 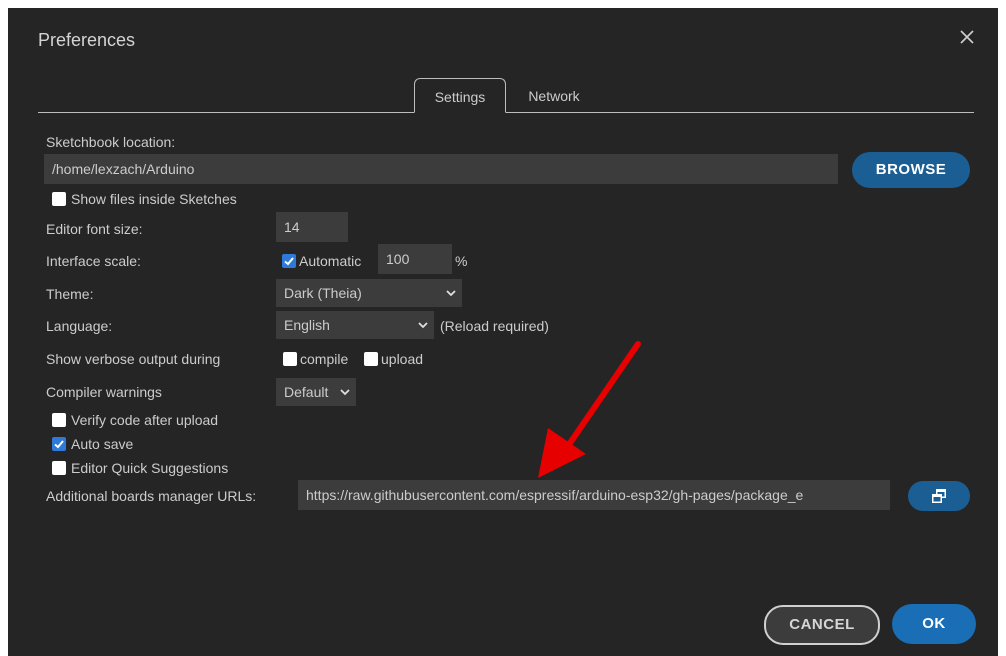 What do you see at coordinates (323, 293) in the screenshot?
I see `theme-value: Dark (Theia)` at bounding box center [323, 293].